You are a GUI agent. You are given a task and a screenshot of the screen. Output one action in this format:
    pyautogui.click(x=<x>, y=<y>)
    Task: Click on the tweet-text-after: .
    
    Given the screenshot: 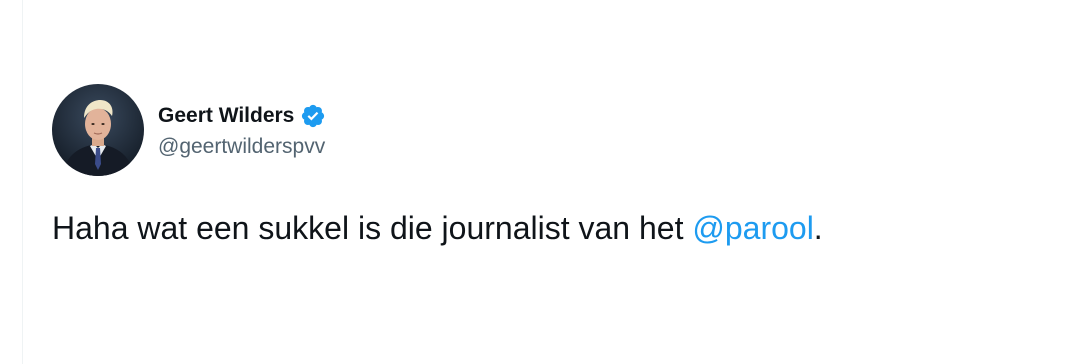 What is the action you would take?
    pyautogui.click(x=818, y=228)
    